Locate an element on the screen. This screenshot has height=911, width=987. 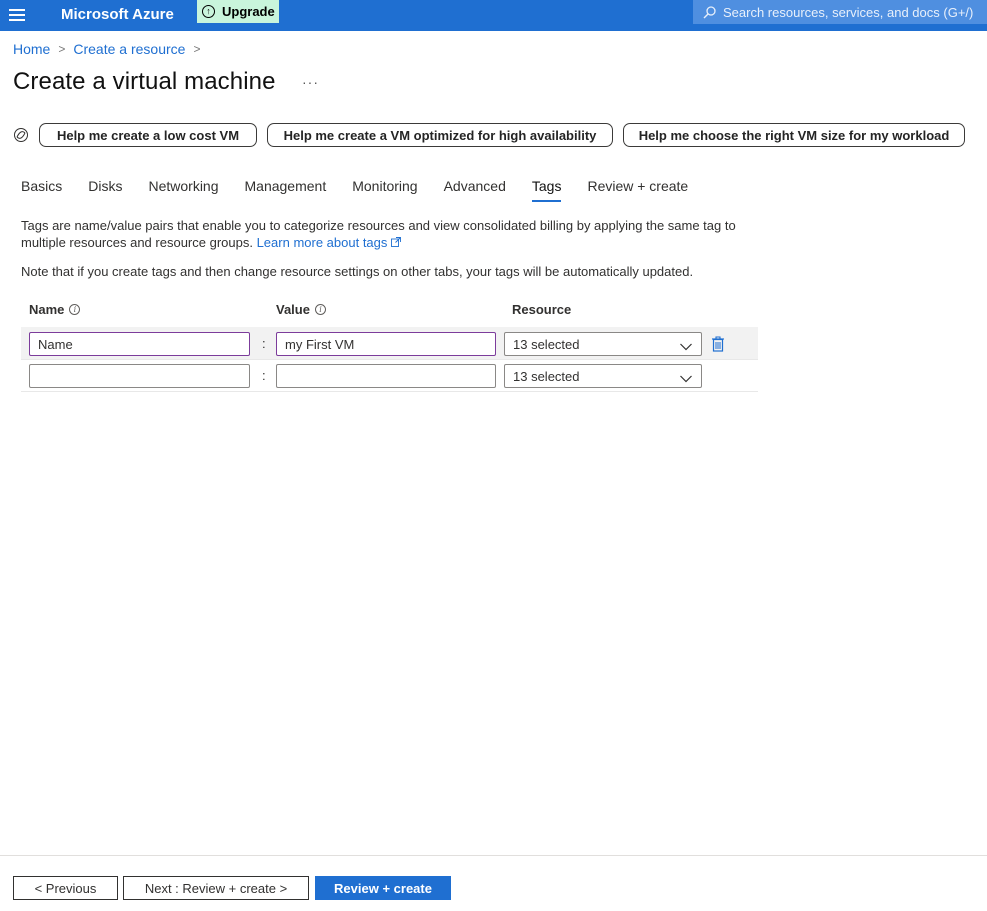
search-icon is located at coordinates (709, 12).